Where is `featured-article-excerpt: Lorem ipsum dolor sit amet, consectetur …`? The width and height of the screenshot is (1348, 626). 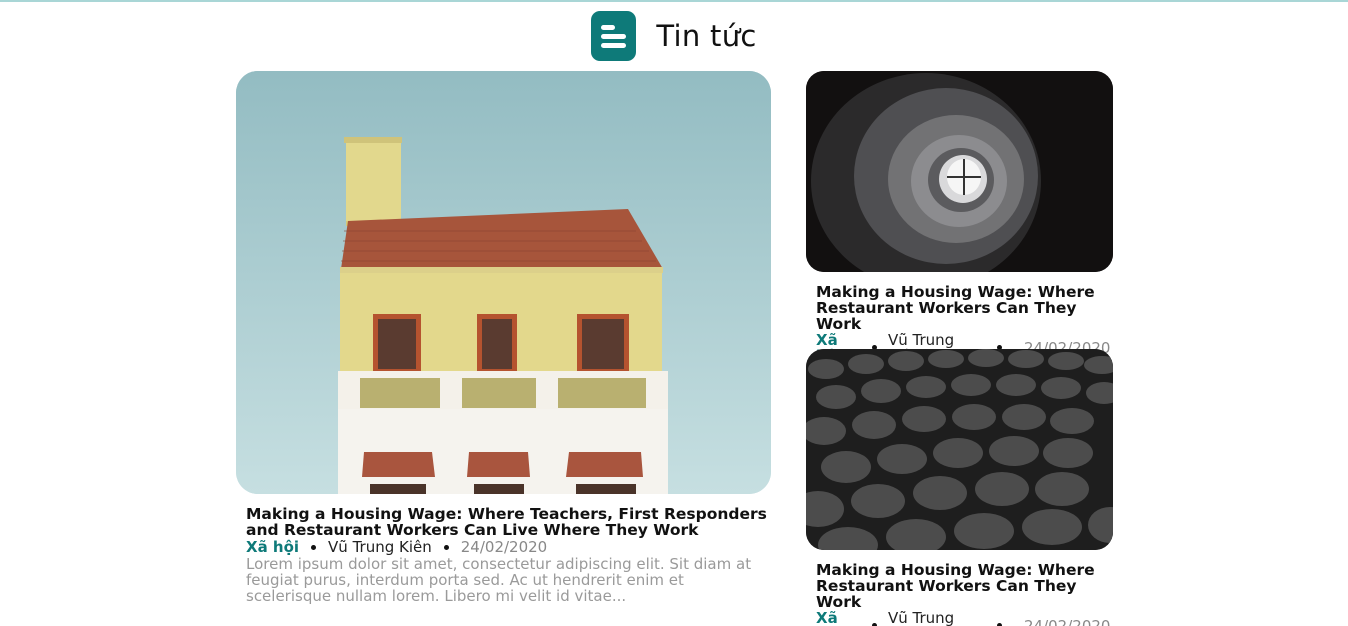 featured-article-excerpt: Lorem ipsum dolor sit amet, consectetur … is located at coordinates (499, 580).